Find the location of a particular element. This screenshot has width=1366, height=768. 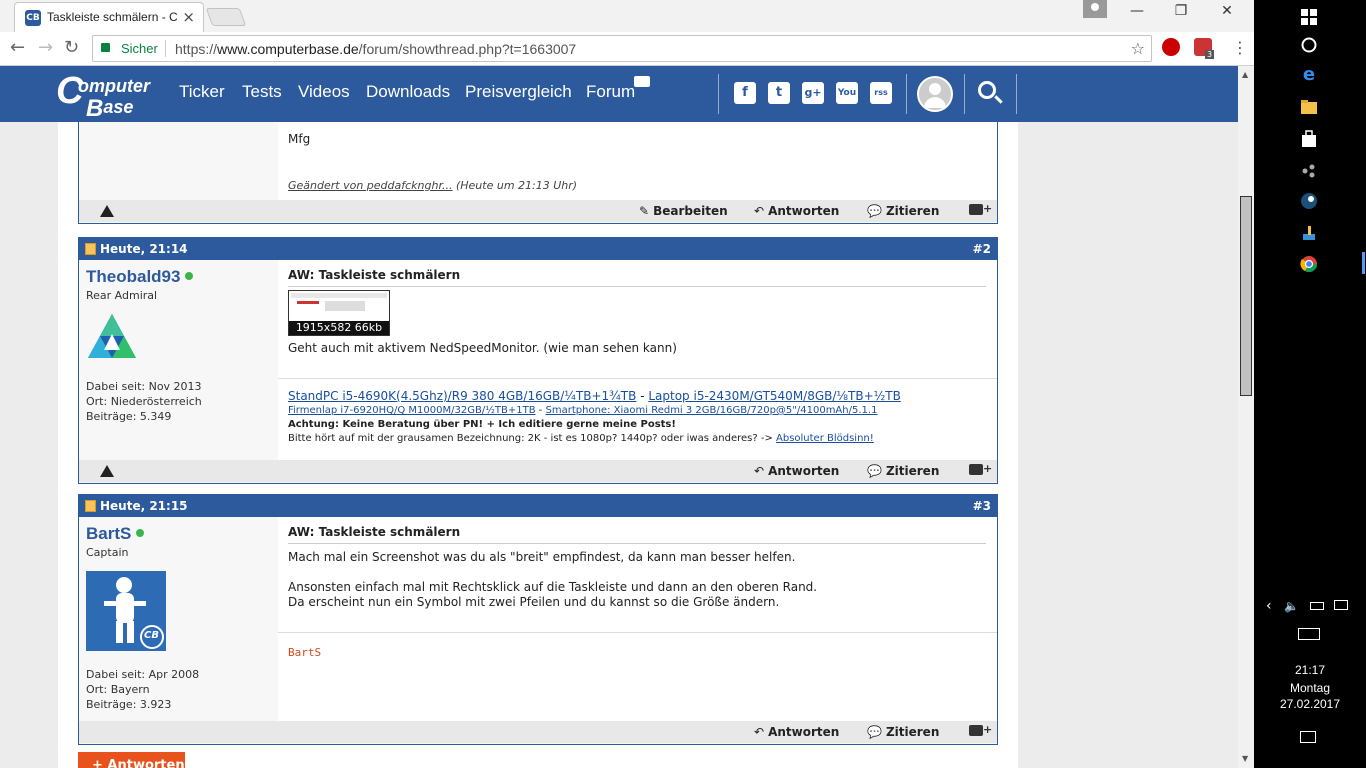

keyboard-icon is located at coordinates (1309, 634).